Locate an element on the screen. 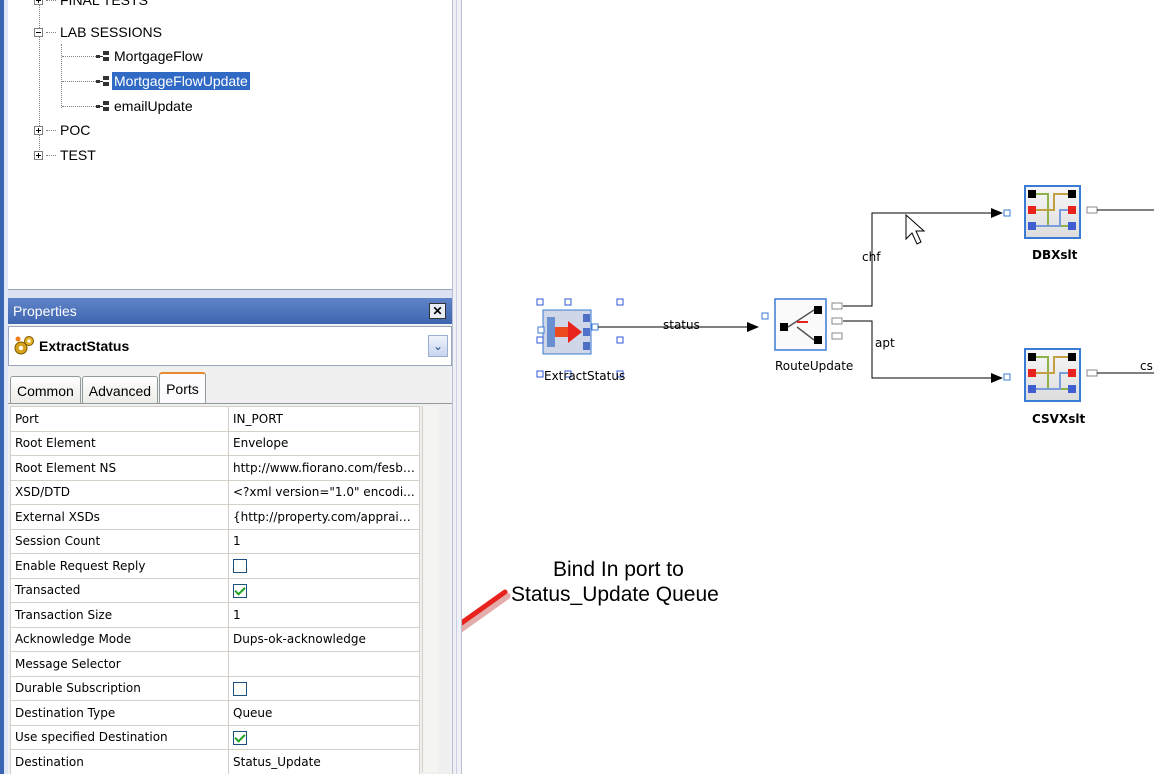 This screenshot has width=1154, height=774. node-extractstatus is located at coordinates (580, 338).